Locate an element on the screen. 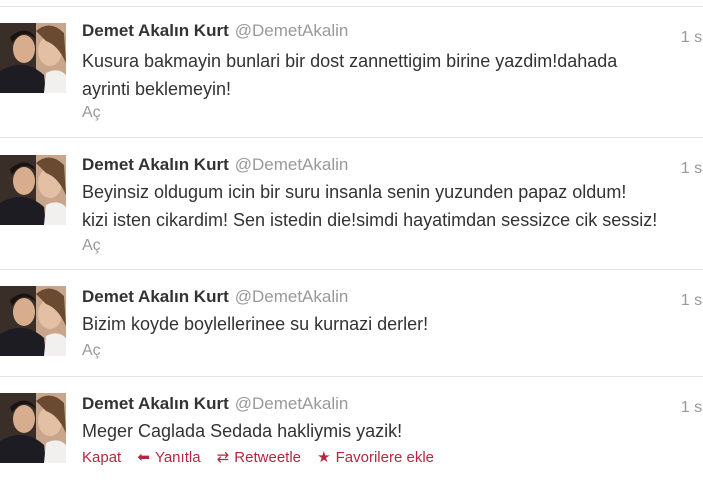  reply-arrow-icon: ⬅ is located at coordinates (143, 457).